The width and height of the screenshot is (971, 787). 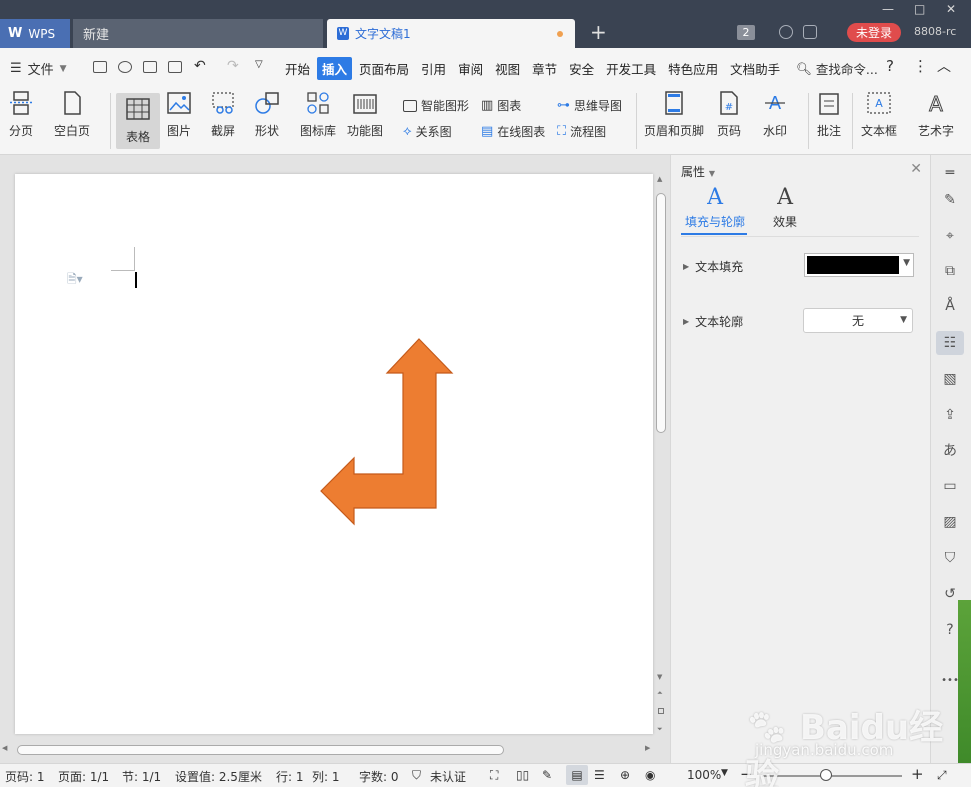 What do you see at coordinates (713, 321) in the screenshot?
I see `text-outline-row: ▶ 文本轮廓` at bounding box center [713, 321].